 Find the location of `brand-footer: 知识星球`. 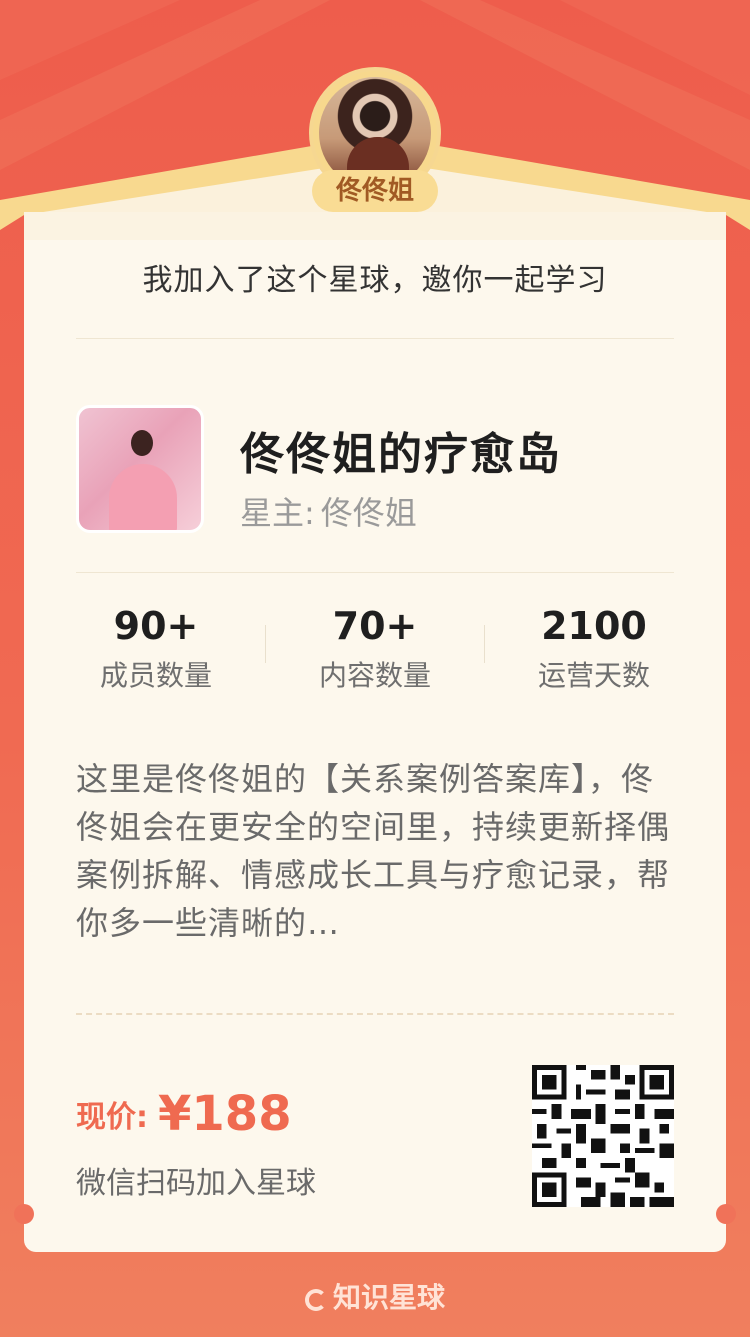

brand-footer: 知识星球 is located at coordinates (375, 1296).